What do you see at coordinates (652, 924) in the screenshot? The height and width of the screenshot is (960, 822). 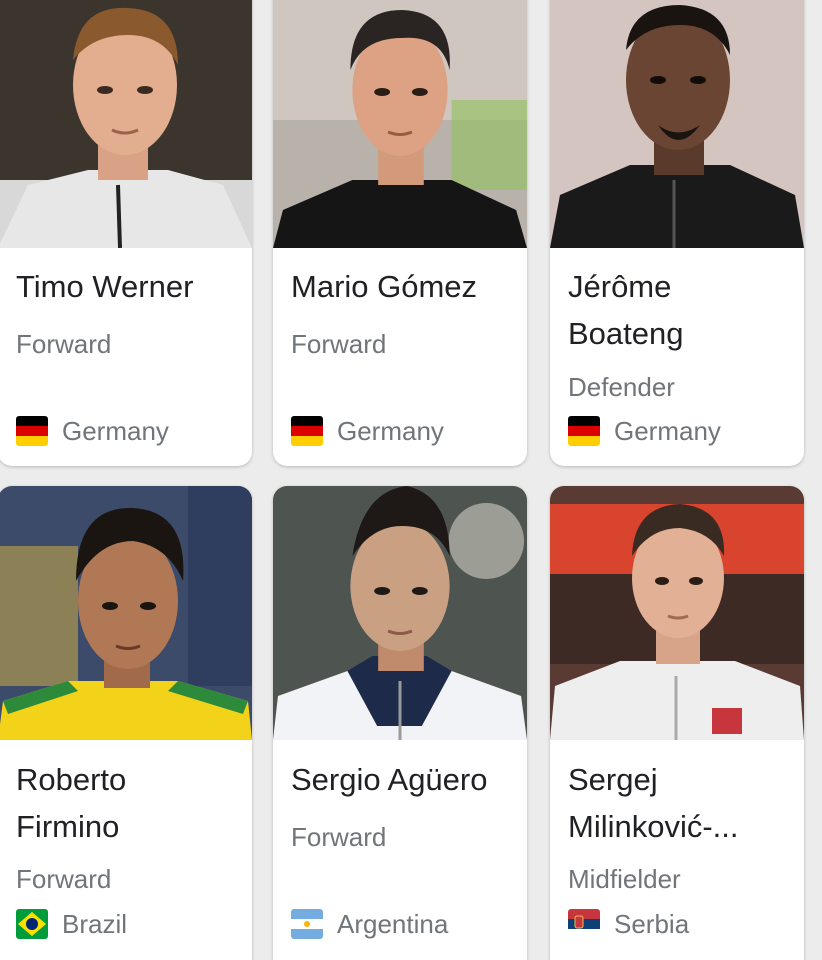 I see `country-label: Serbia` at bounding box center [652, 924].